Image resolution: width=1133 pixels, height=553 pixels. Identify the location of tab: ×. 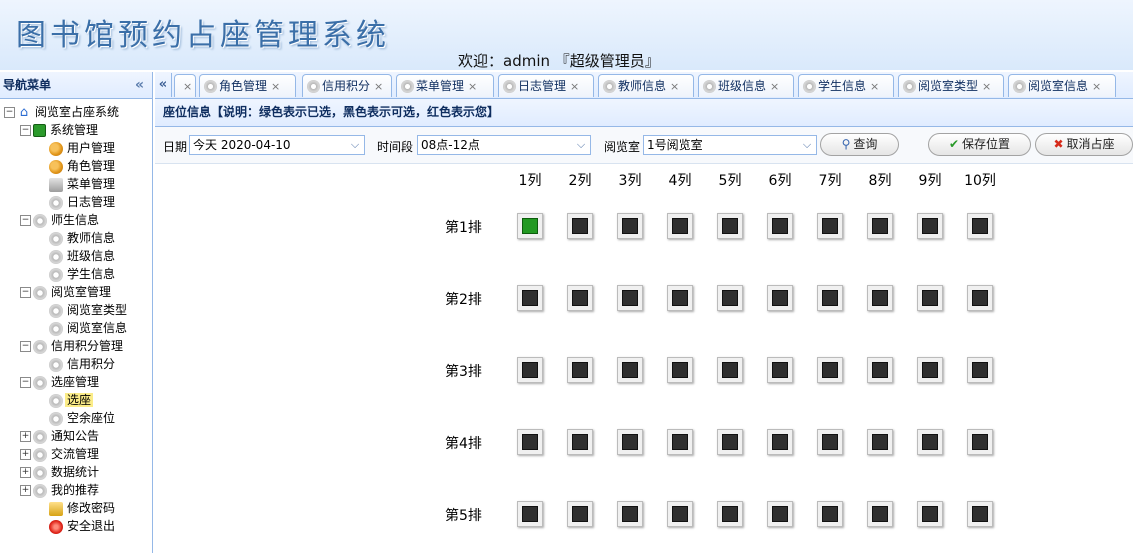
(185, 85).